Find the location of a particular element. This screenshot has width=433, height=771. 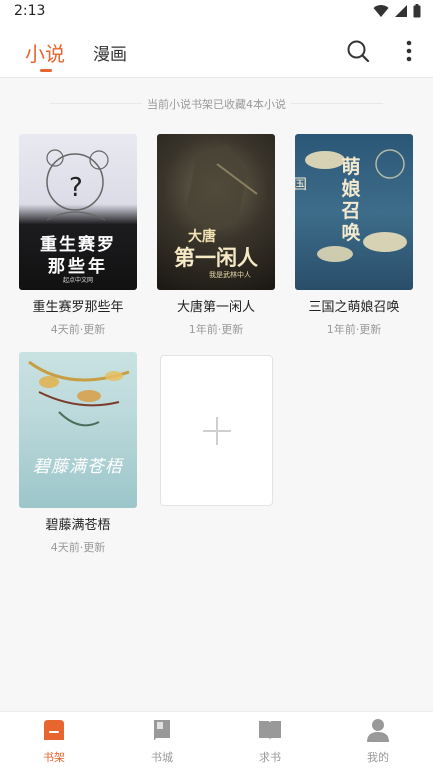

cover-title: 萌娘召唤 is located at coordinates (351, 200).